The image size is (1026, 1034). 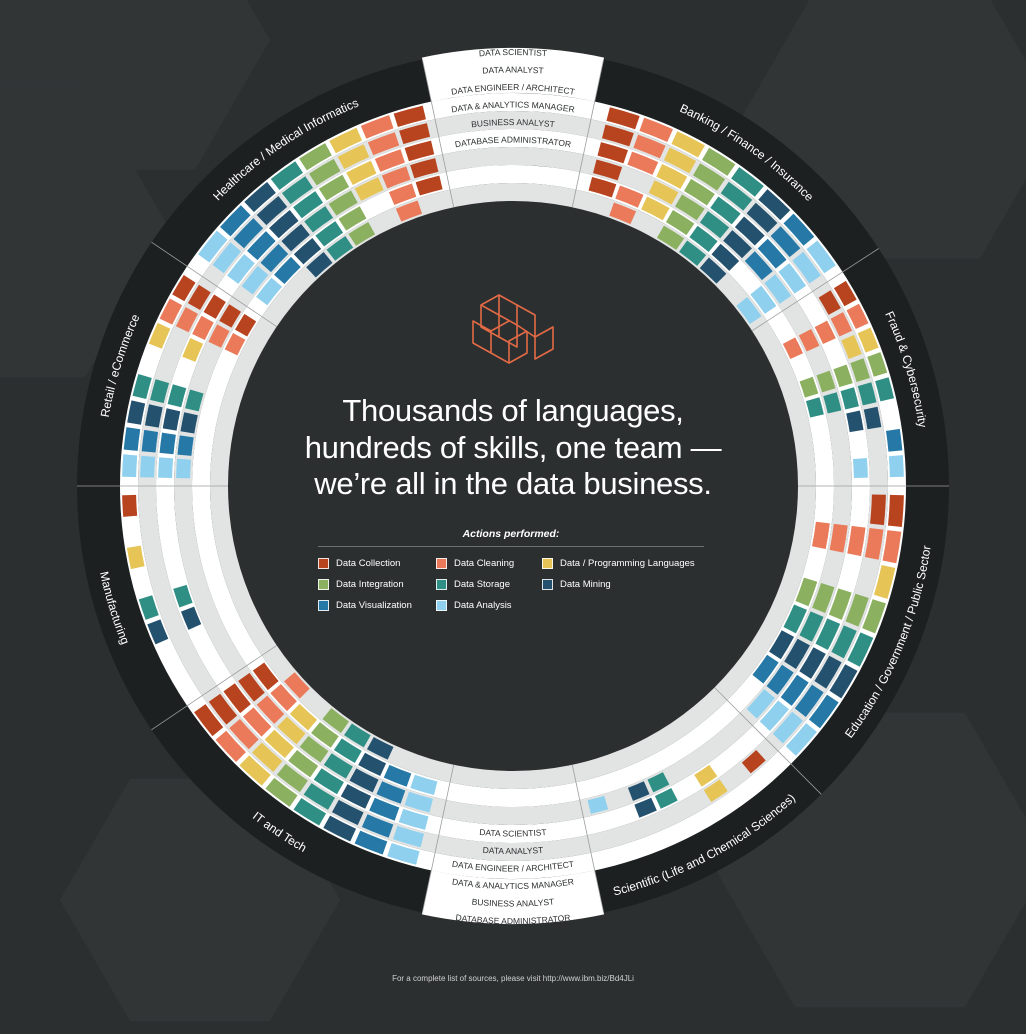 What do you see at coordinates (513, 484) in the screenshot?
I see `headline-line-3: we’re all in the data business.` at bounding box center [513, 484].